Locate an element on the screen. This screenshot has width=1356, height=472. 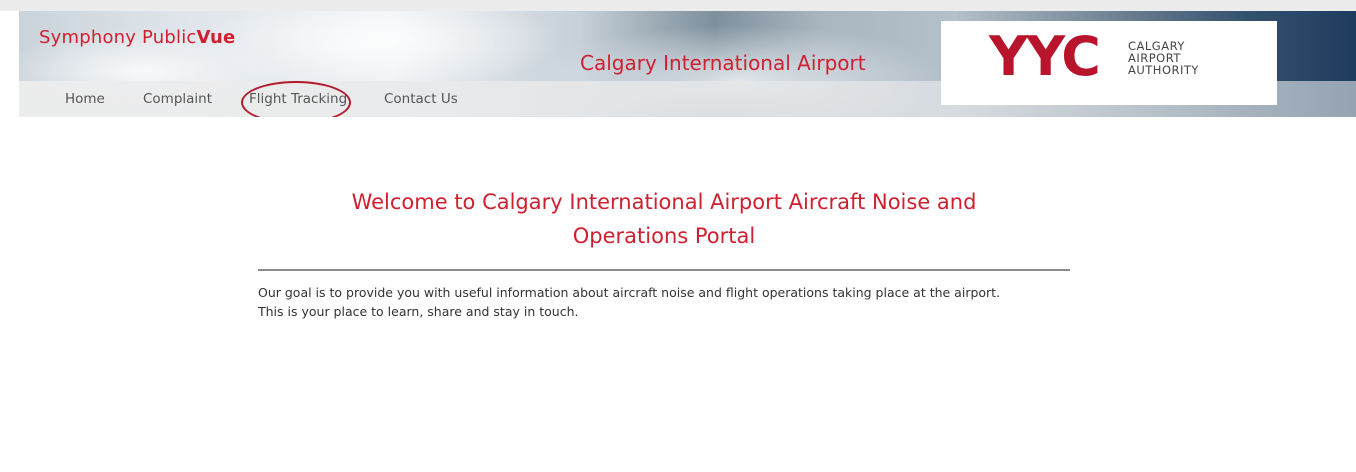
page-title-line2: Operations Portal is located at coordinates (664, 236).